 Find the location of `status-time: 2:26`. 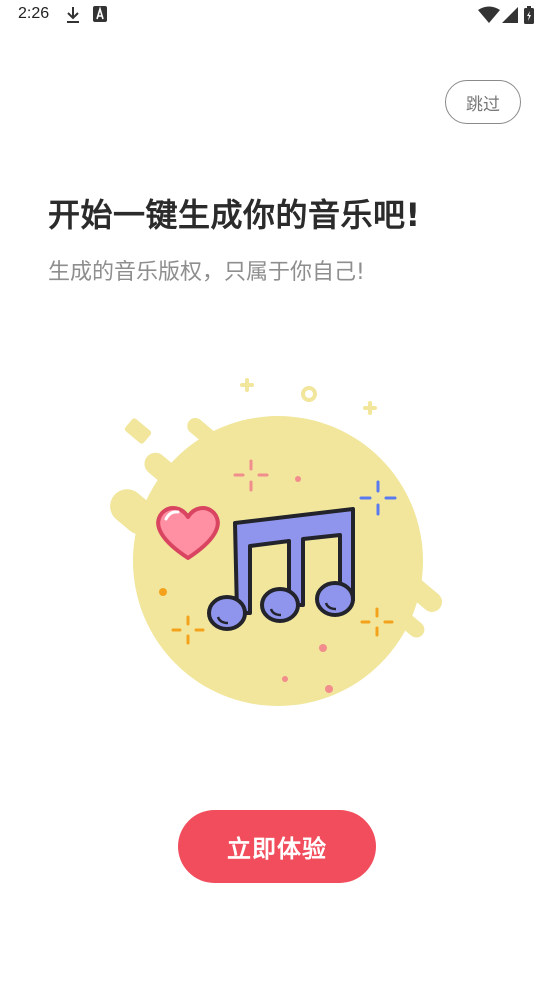

status-time: 2:26 is located at coordinates (34, 13).